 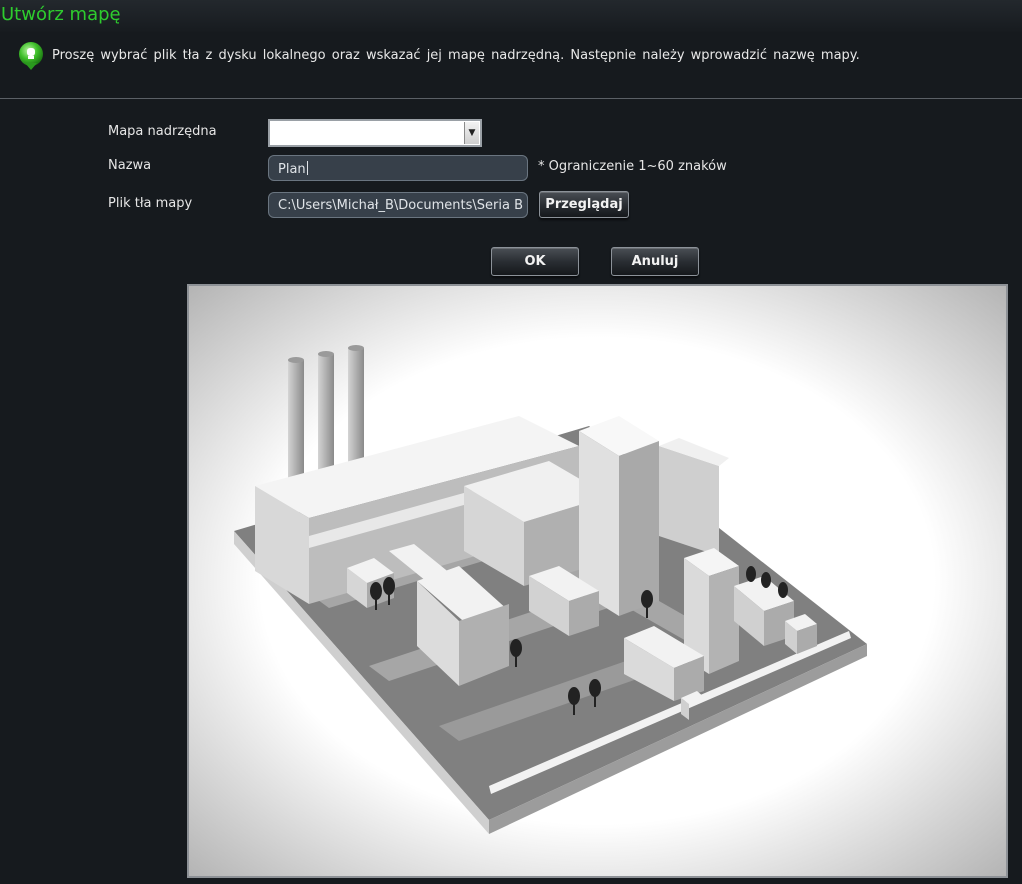 I want to click on text-caret, so click(x=307, y=168).